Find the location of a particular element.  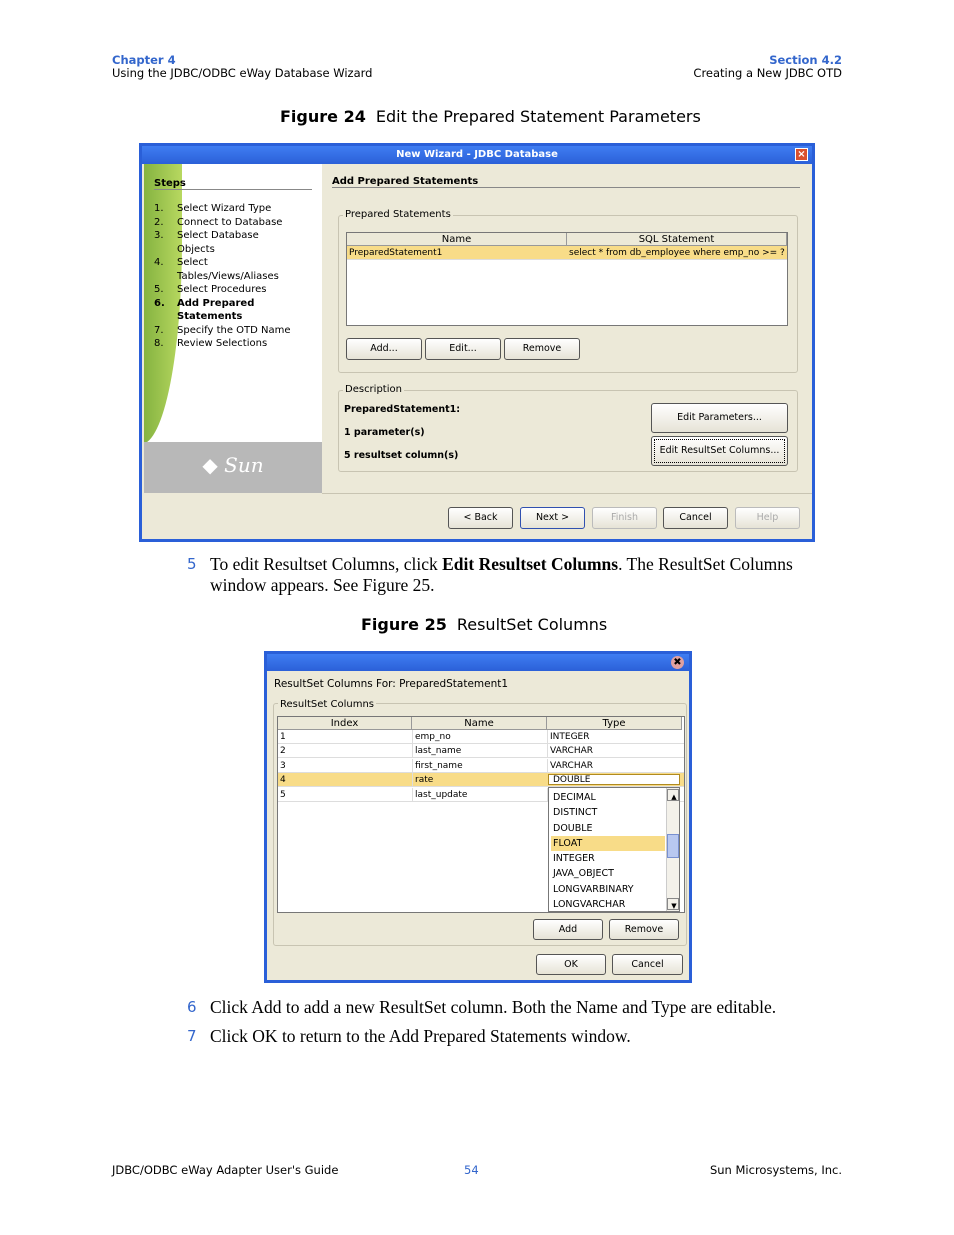

step-item: 2. Connect to Database is located at coordinates (218, 222).